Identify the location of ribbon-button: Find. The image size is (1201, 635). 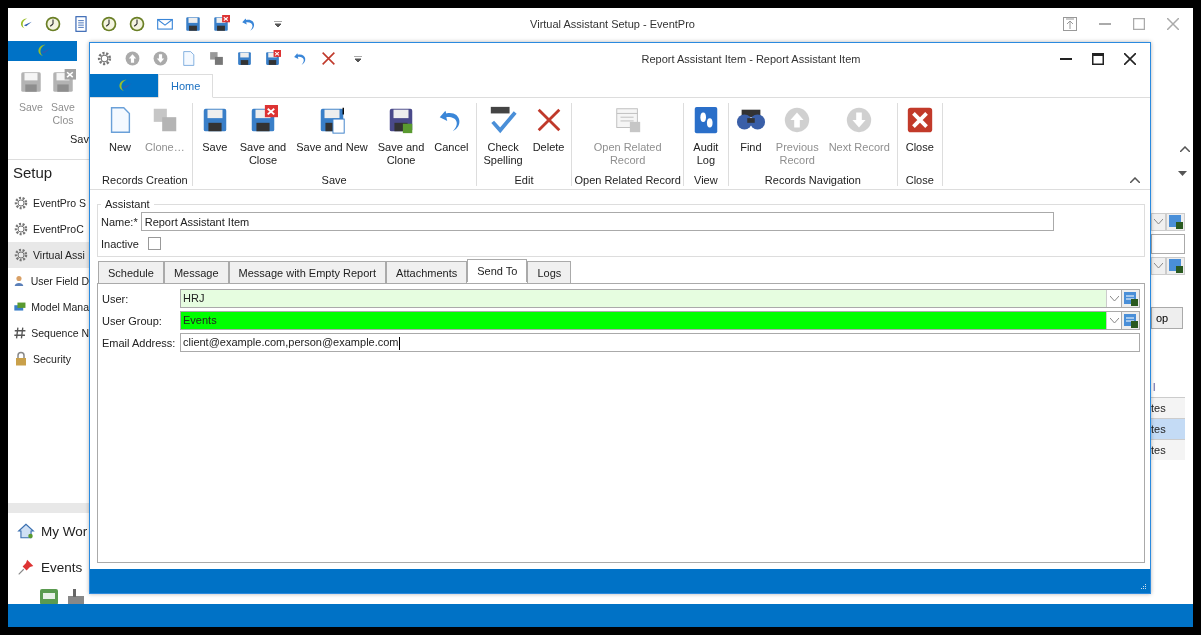
(750, 139).